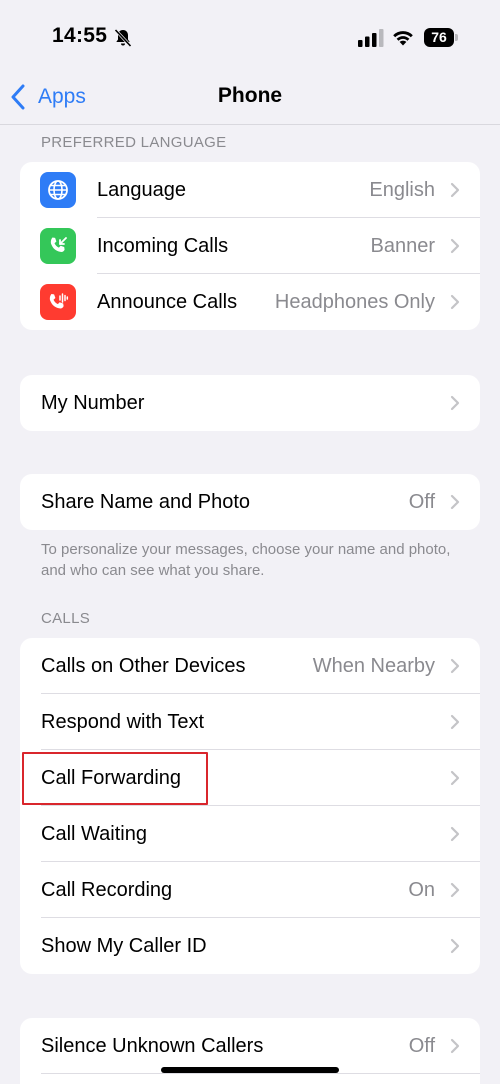  I want to click on home-indicator, so click(250, 1070).